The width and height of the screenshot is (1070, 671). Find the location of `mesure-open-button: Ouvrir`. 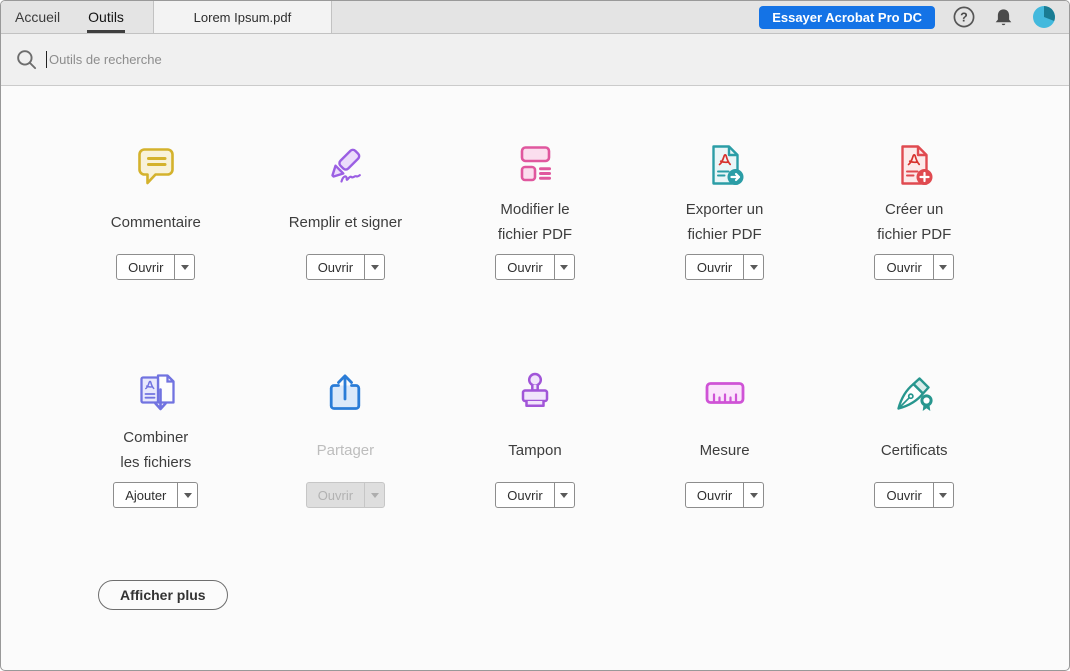

mesure-open-button: Ouvrir is located at coordinates (724, 495).